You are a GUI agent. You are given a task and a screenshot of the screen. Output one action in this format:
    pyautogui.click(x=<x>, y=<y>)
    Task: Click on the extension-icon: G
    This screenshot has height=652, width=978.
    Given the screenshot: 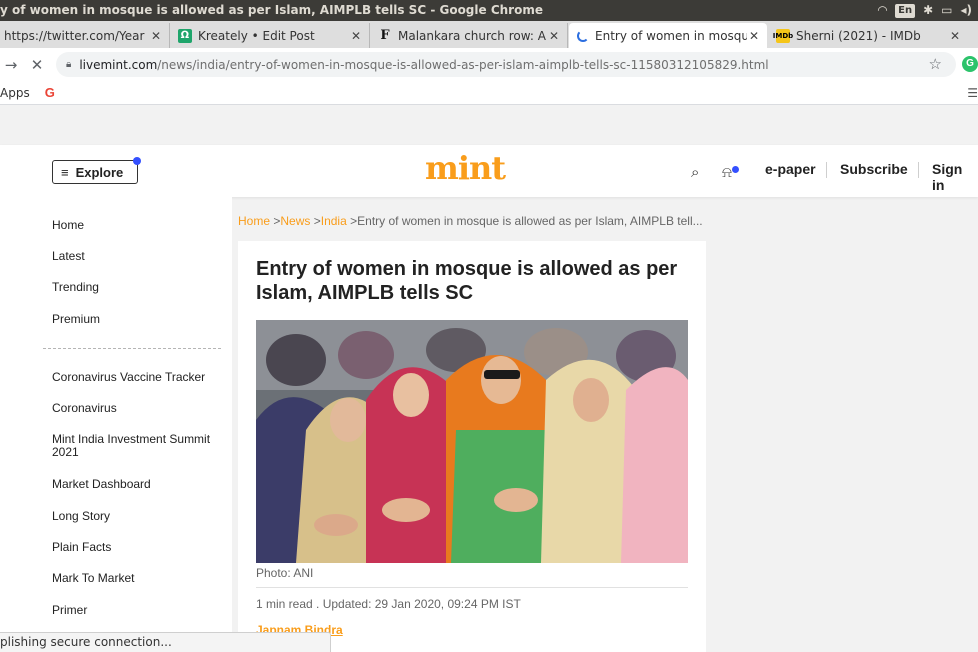 What is the action you would take?
    pyautogui.click(x=970, y=64)
    